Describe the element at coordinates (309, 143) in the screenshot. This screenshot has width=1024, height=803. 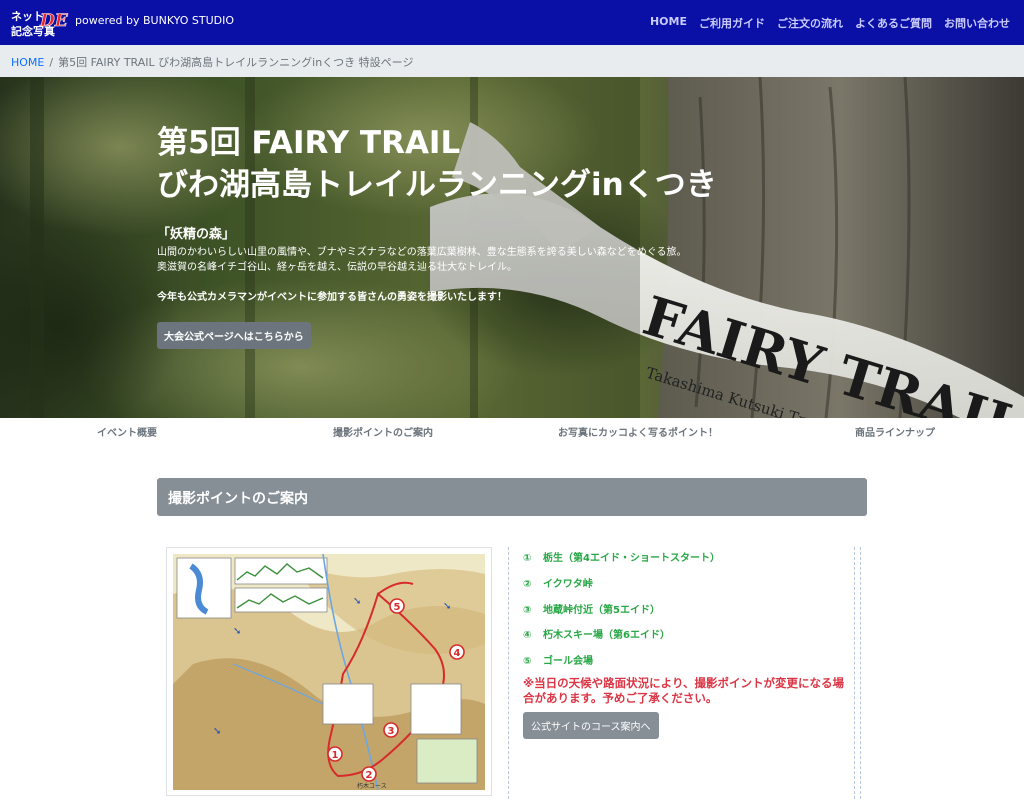
I see `hero-title-line1: 第5回 FAIRY TRAIL` at that location.